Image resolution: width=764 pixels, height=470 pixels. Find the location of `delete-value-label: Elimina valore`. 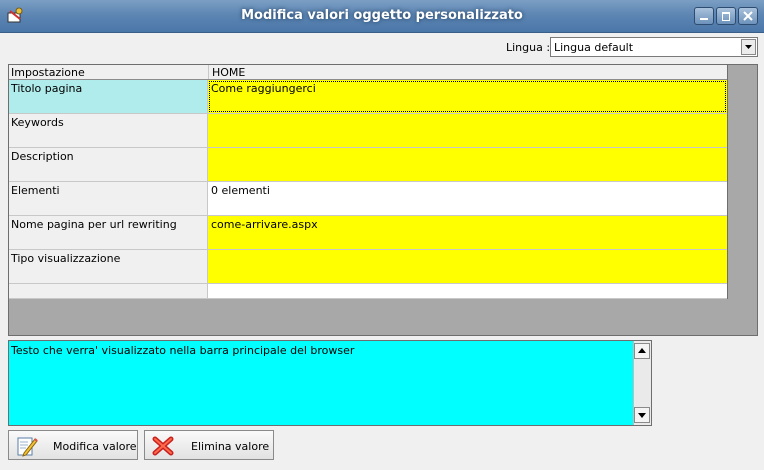

delete-value-label: Elimina valore is located at coordinates (230, 446).